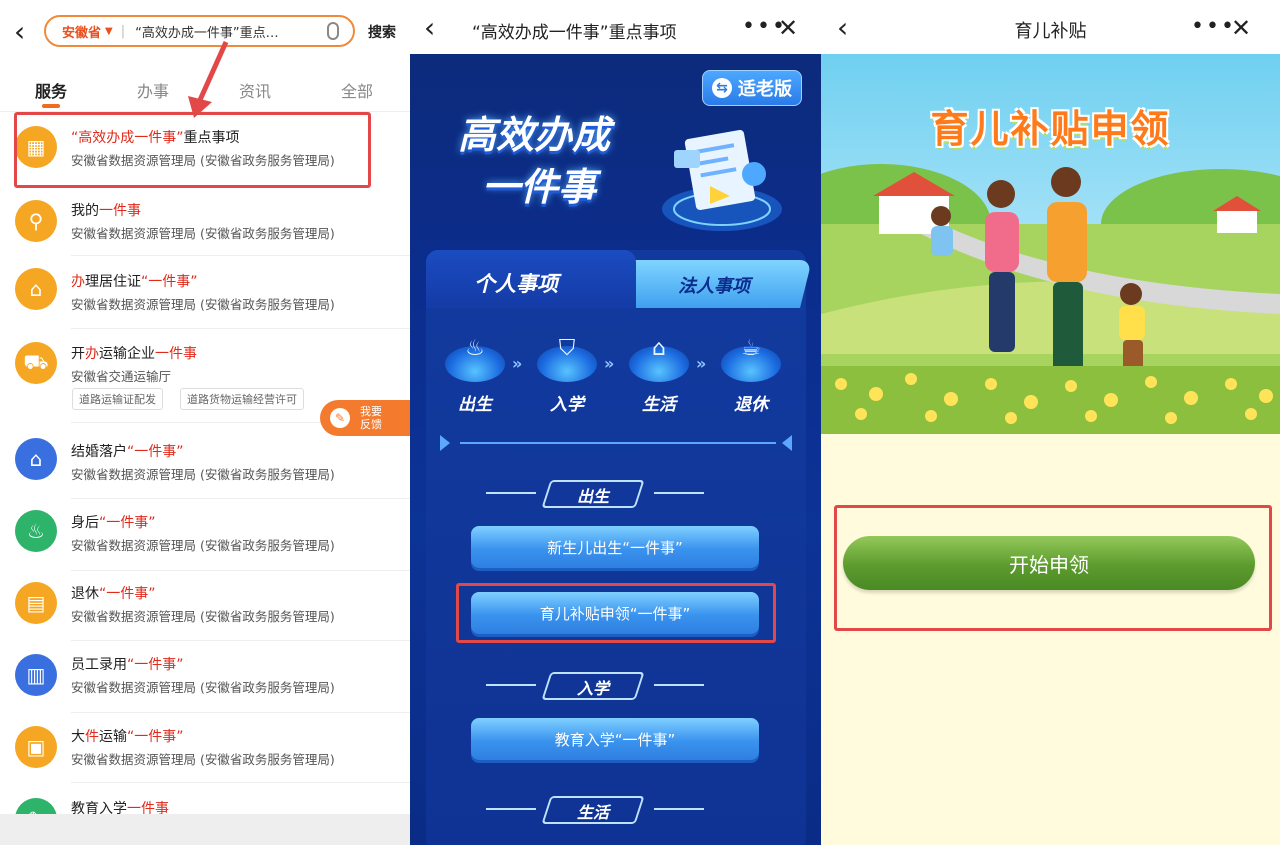  Describe the element at coordinates (205, 608) in the screenshot. I see `list-item: ▤ 退休“一件事” 安徽省数据资源管理局 (安徽省政务服务管理局)` at that location.